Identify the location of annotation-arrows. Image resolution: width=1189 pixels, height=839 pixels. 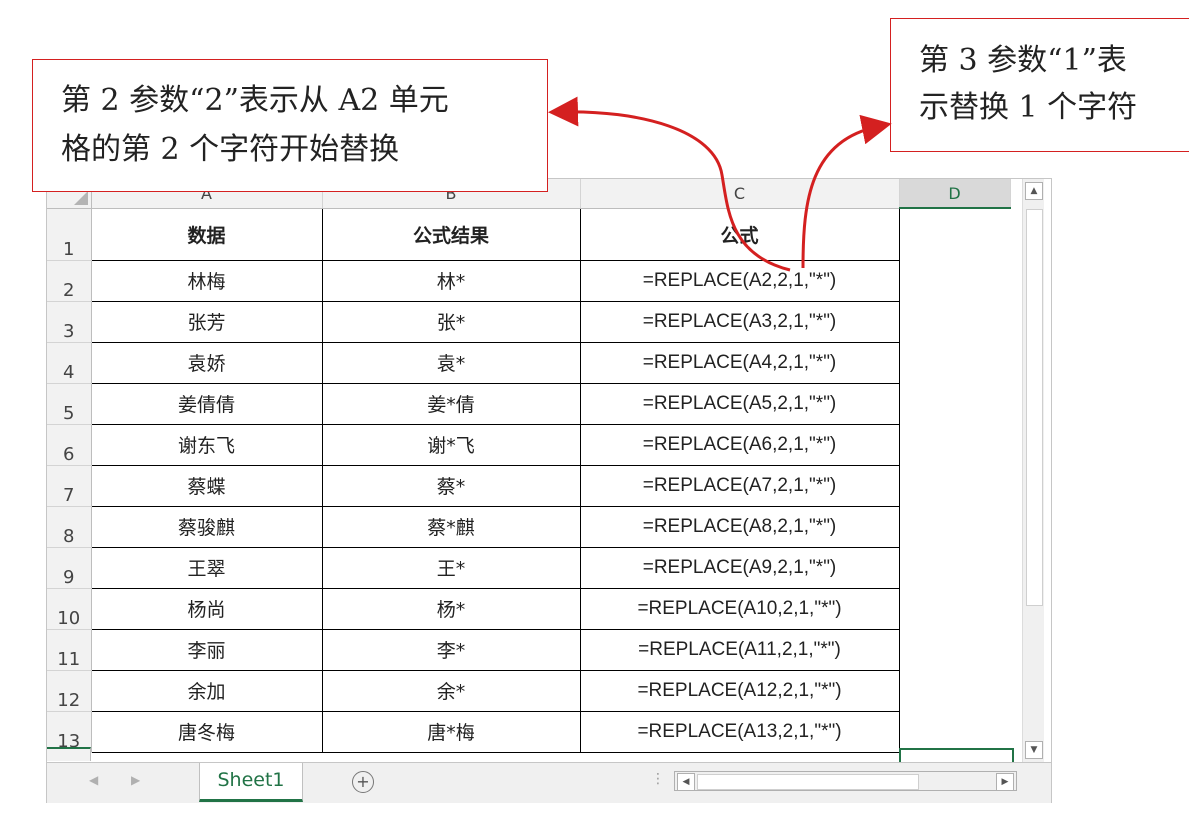
(720, 184).